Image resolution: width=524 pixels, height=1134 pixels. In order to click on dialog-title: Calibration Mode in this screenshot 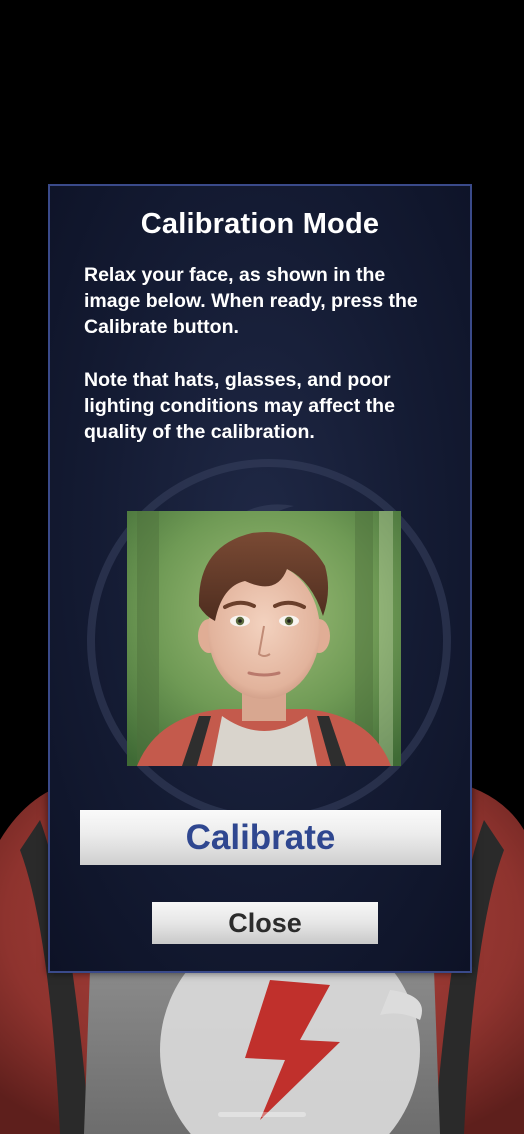, I will do `click(260, 224)`.